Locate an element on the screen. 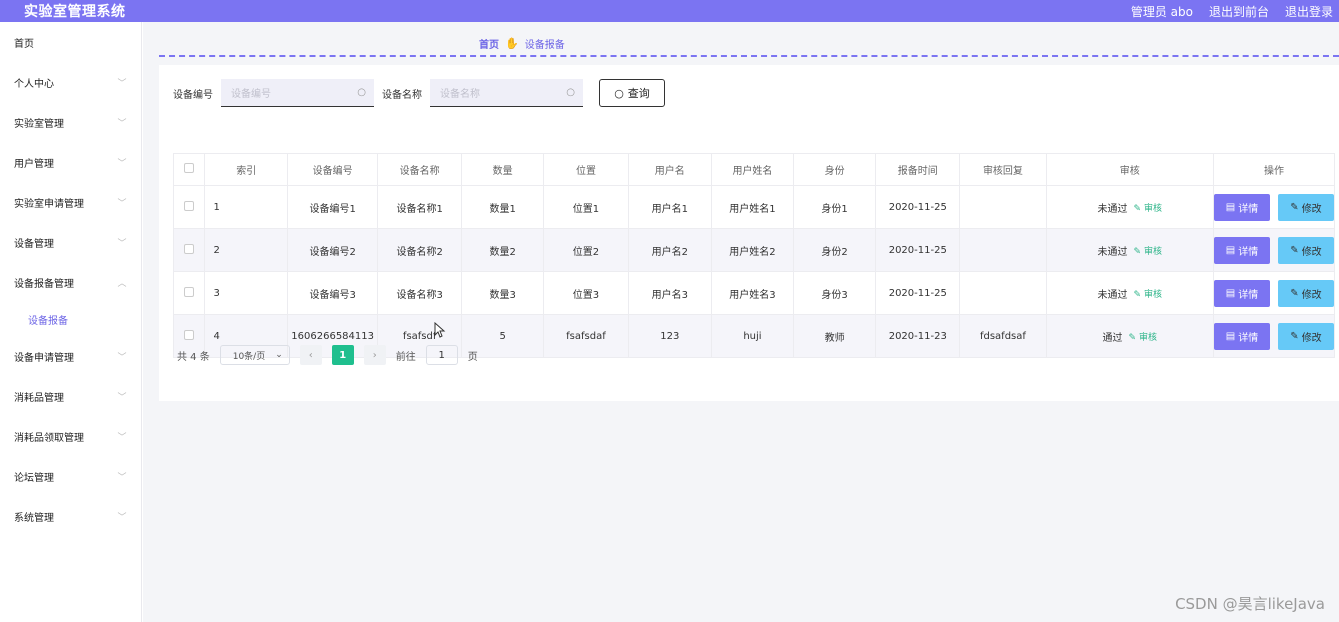  sidebar-item: 首页 is located at coordinates (70, 42).